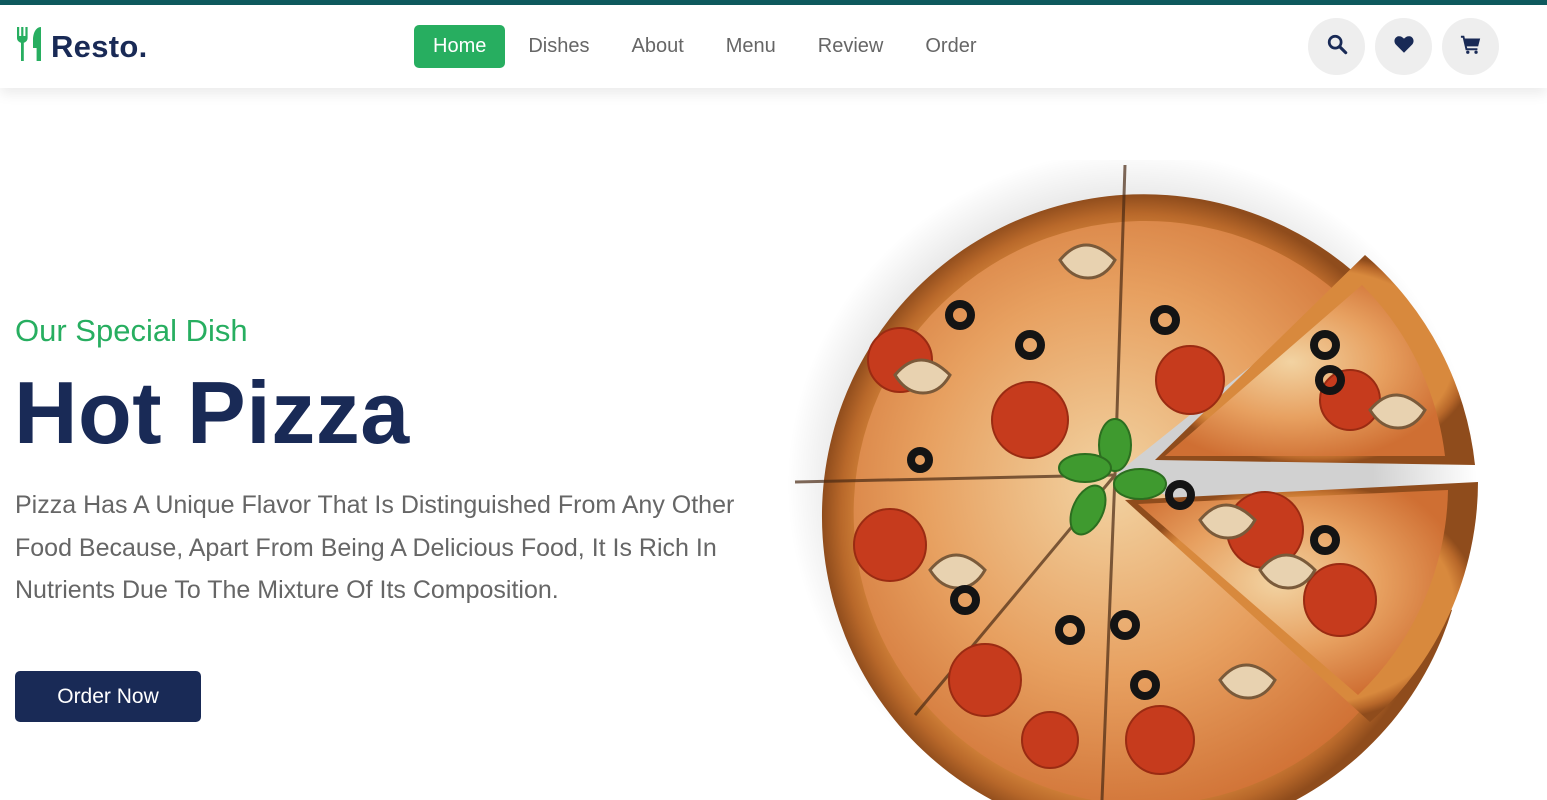 Image resolution: width=1547 pixels, height=800 pixels. Describe the element at coordinates (851, 46) in the screenshot. I see `nav-review: Review` at that location.